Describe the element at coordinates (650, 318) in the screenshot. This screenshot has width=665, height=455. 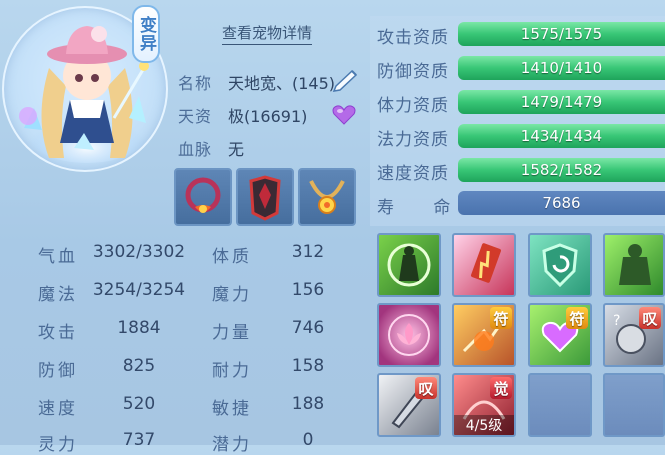
I see `sigh-tag: 叹` at that location.